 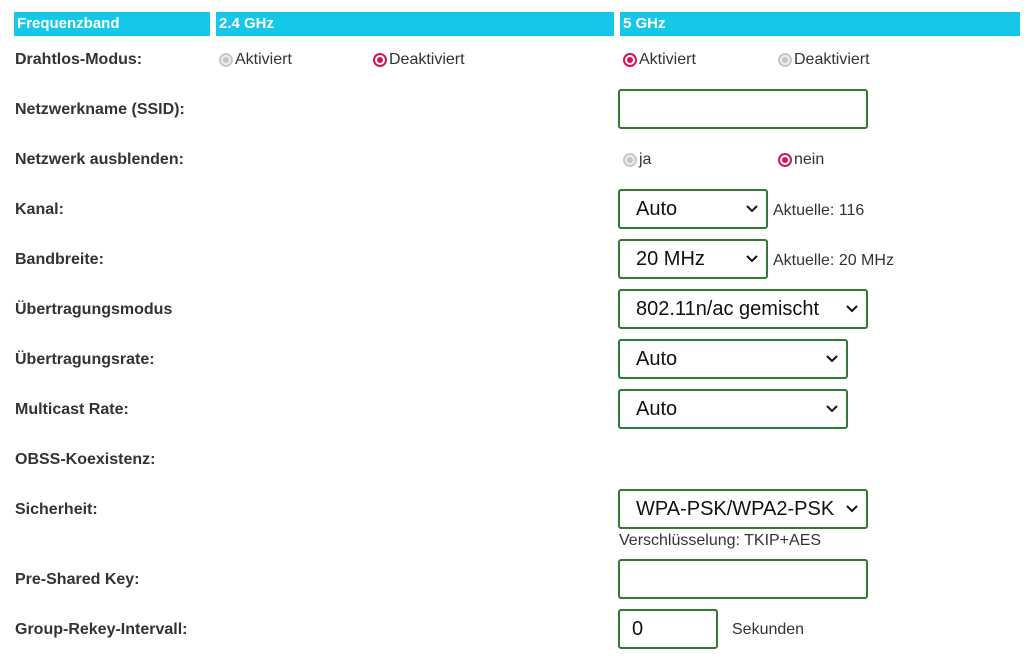 I want to click on rekey-input: 0, so click(x=668, y=629).